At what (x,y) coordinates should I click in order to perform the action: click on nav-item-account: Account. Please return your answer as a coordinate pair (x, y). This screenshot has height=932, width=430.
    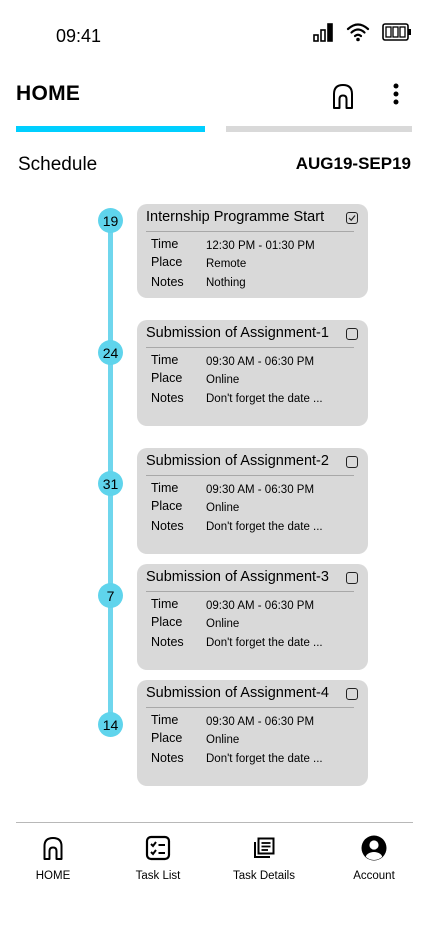
    Looking at the image, I should click on (374, 860).